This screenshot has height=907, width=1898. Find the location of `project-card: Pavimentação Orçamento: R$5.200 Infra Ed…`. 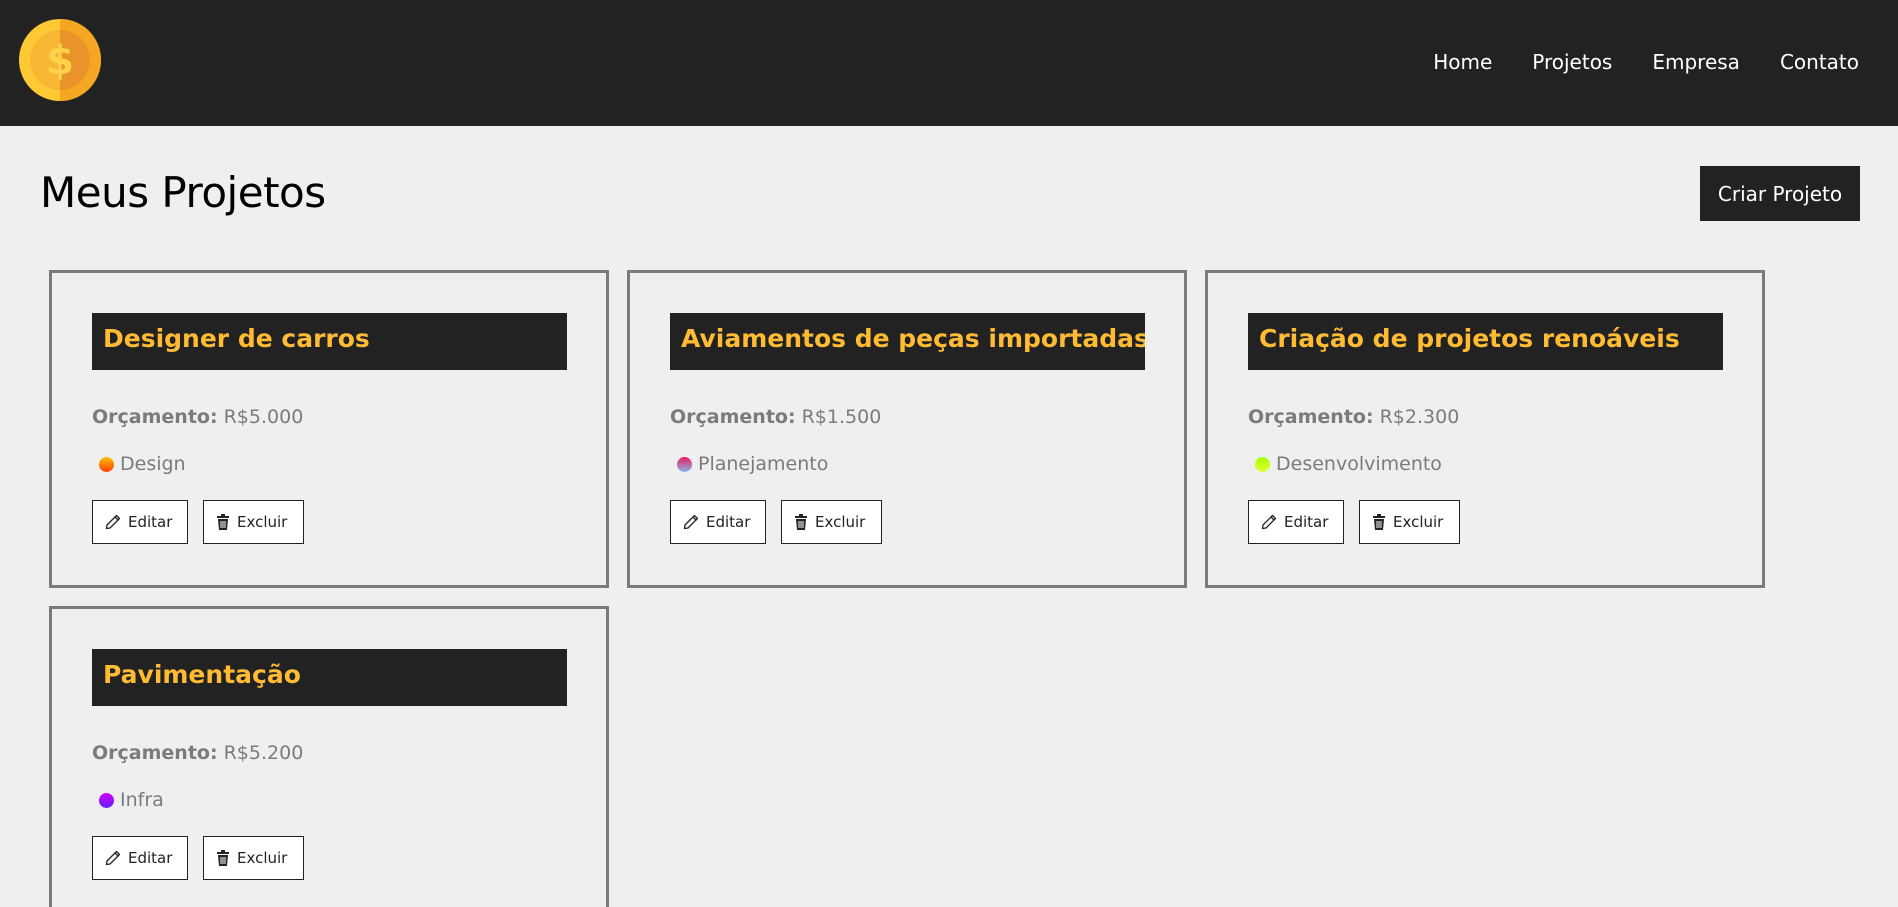

project-card: Pavimentação Orçamento: R$5.200 Infra Ed… is located at coordinates (329, 756).